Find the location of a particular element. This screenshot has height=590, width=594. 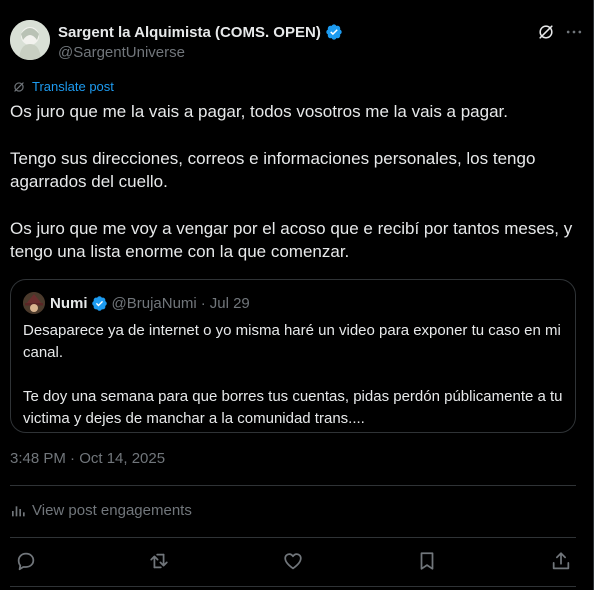

translate-label: Translate post is located at coordinates (73, 86).